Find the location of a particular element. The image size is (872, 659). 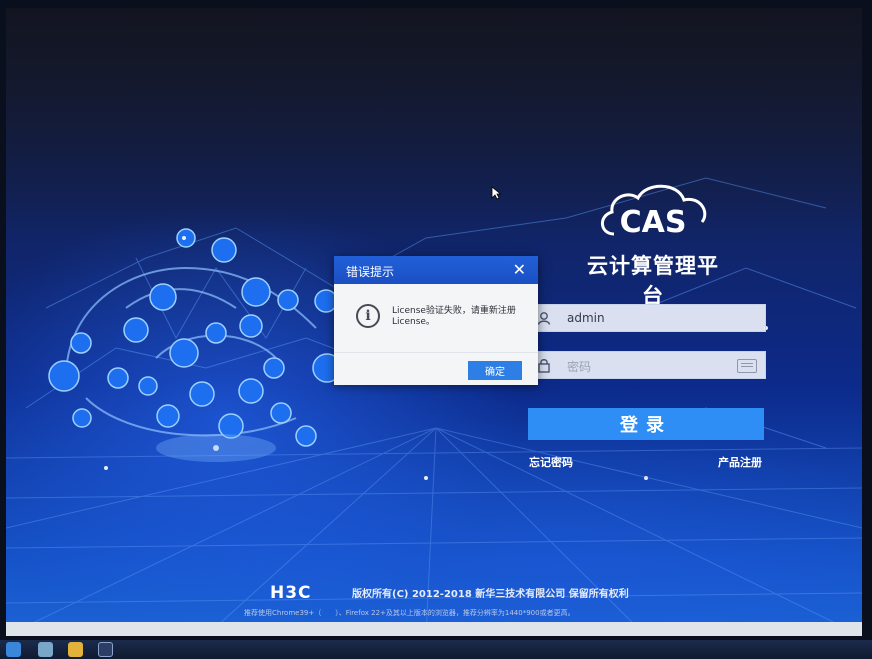

keyboard-icon is located at coordinates (747, 366).